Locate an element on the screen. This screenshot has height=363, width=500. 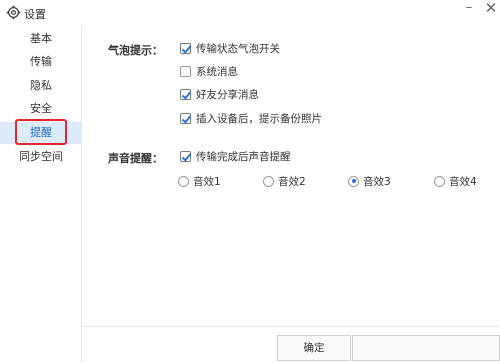
sound-effect-4: 音效4 is located at coordinates (455, 181).